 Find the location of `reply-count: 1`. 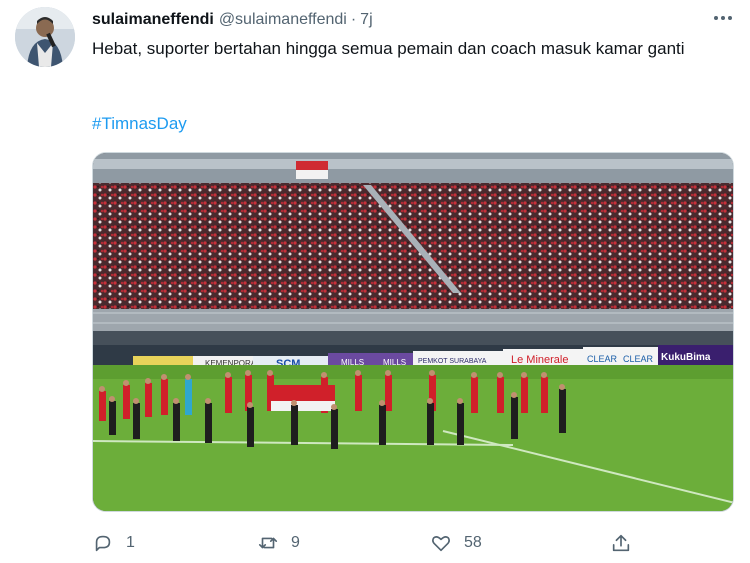

reply-count: 1 is located at coordinates (130, 542).